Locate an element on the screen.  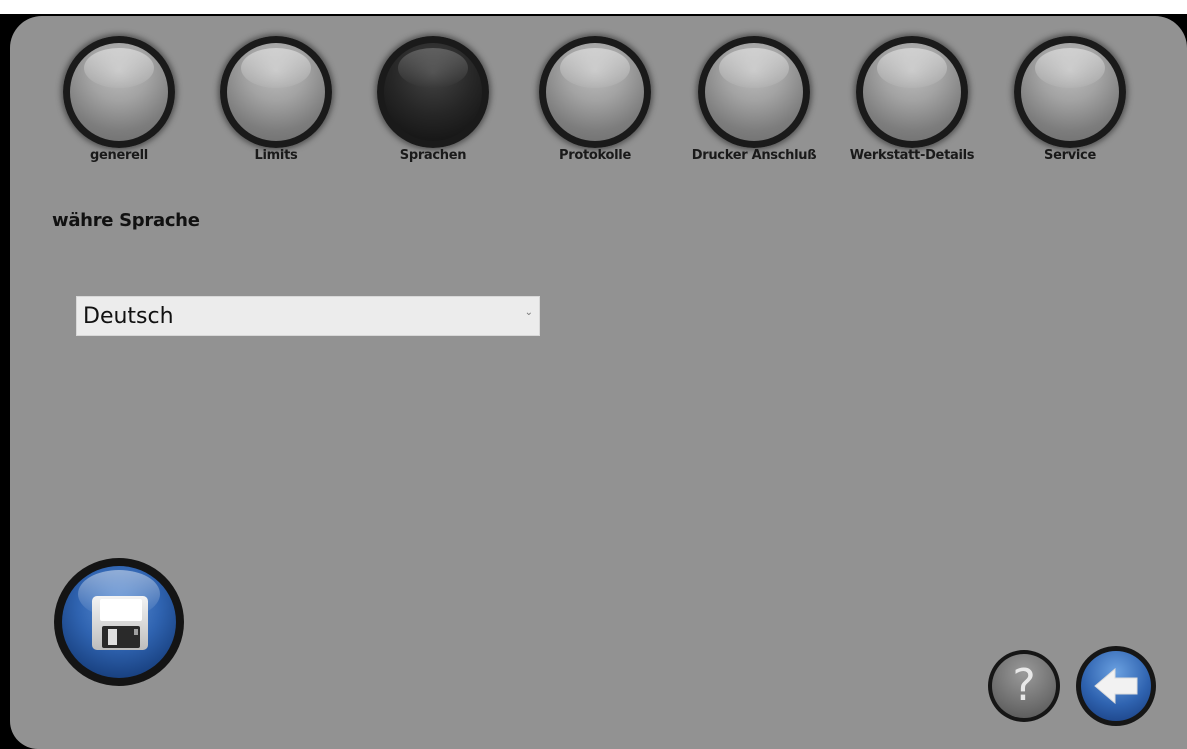
floppy-disk-icon is located at coordinates (120, 623).